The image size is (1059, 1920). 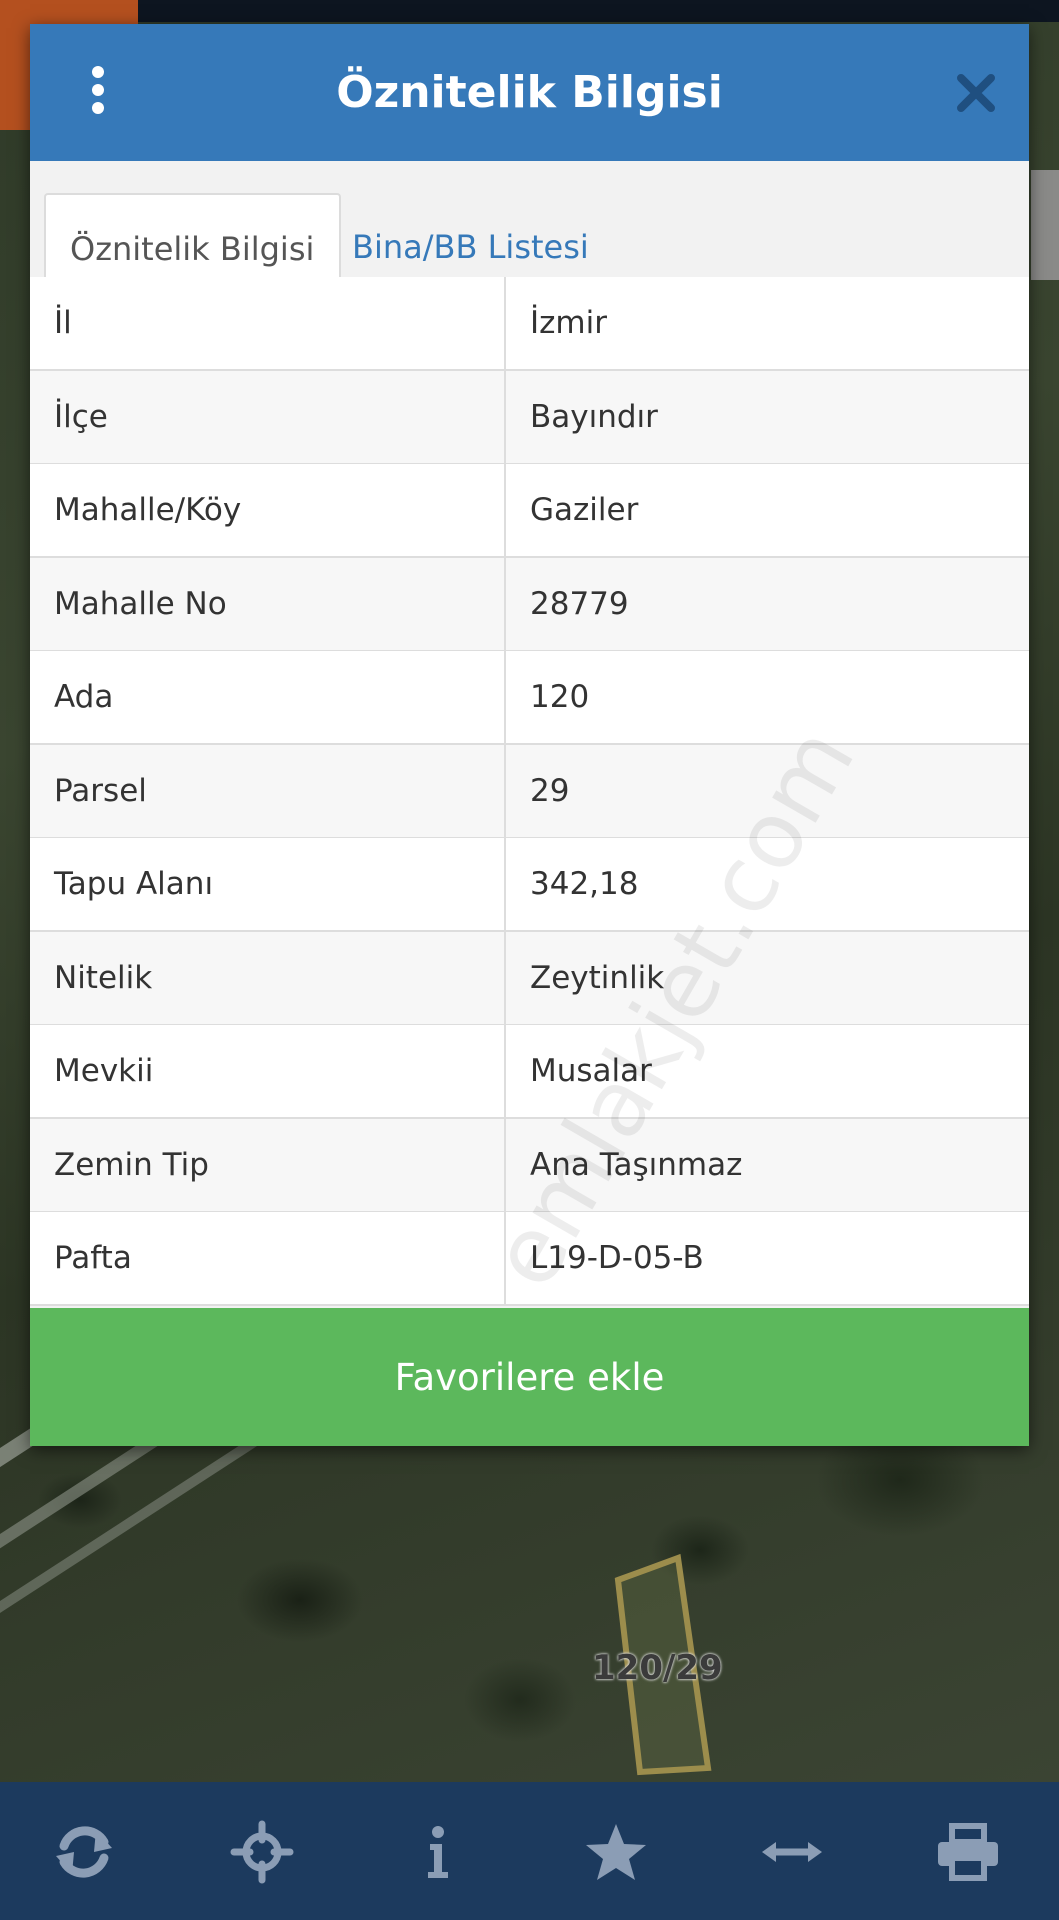 I want to click on table-row: Ada 120, so click(x=529, y=698).